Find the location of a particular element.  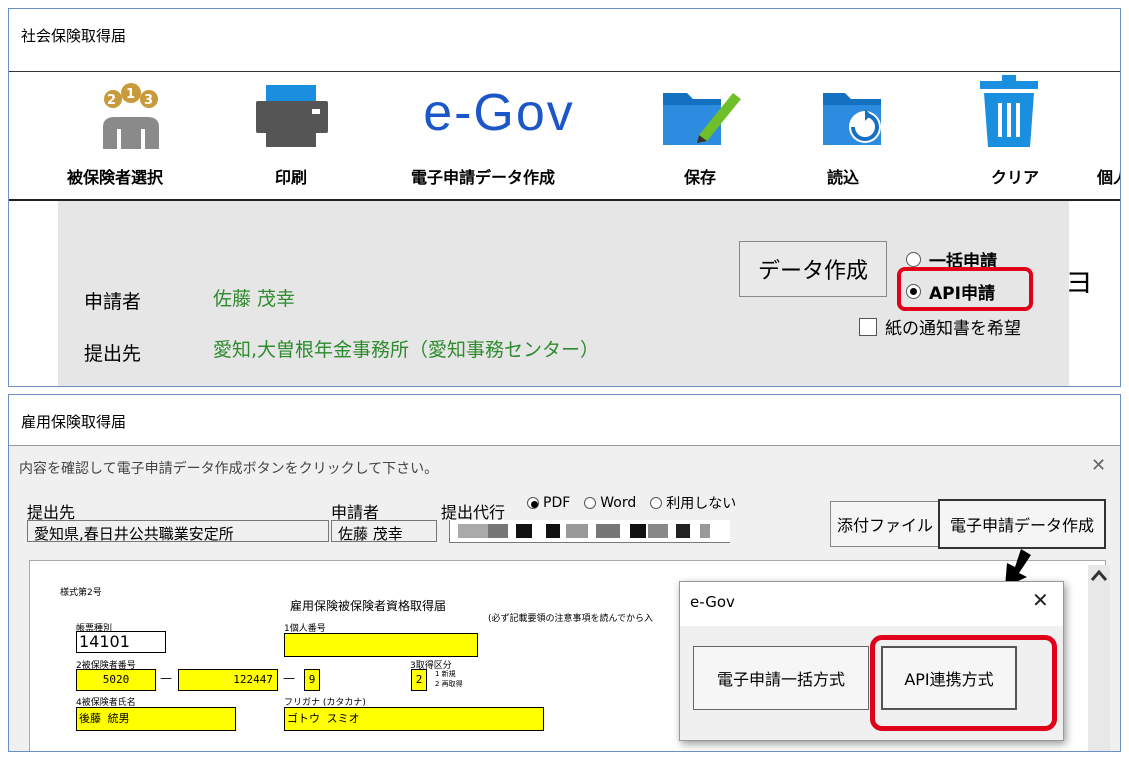

scroll-up-icon is located at coordinates (1099, 576).